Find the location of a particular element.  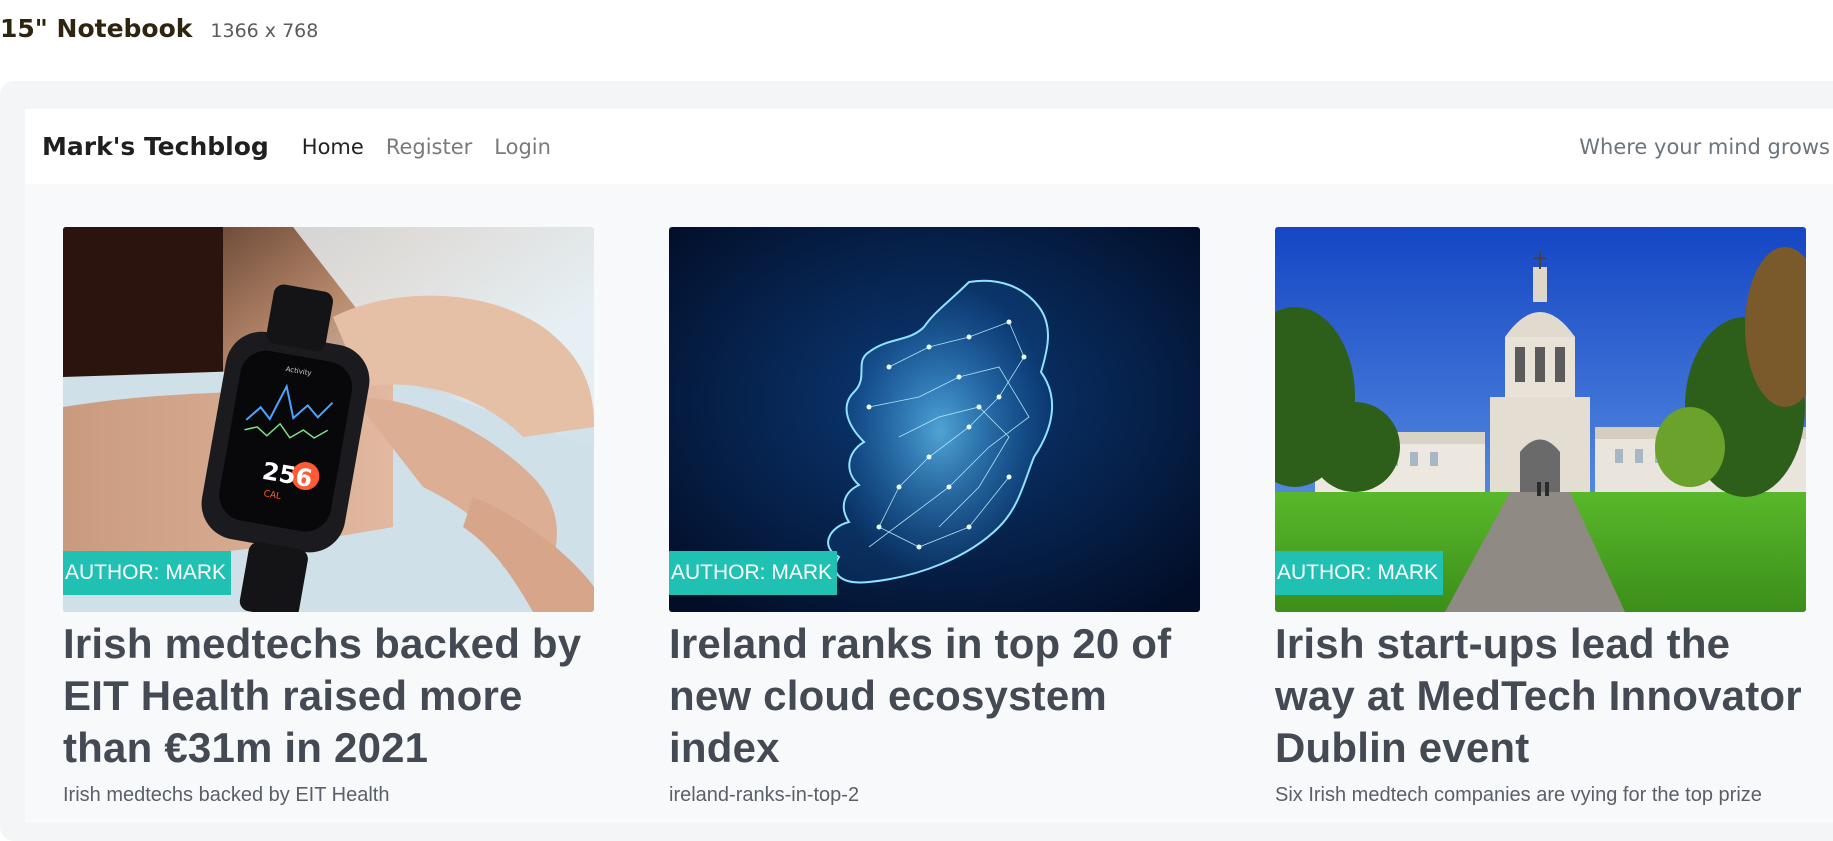

post-image-ireland-map: AUTHOR: MARK is located at coordinates (934, 419).